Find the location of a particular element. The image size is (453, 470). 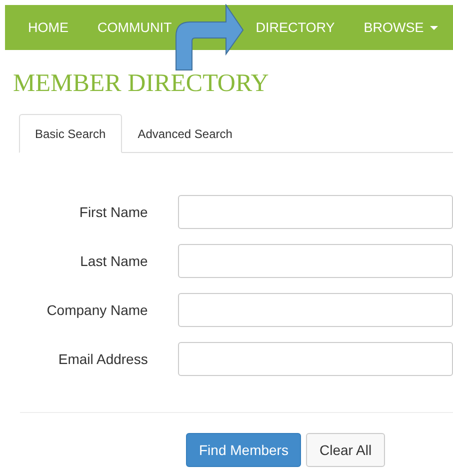

nav-link: BROWSE is located at coordinates (401, 27).